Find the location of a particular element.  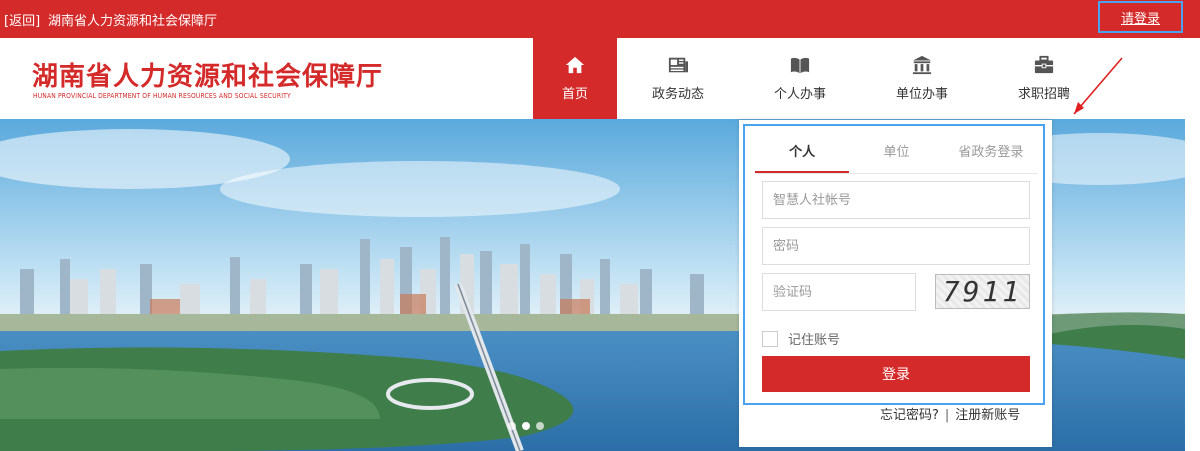

annotation-arrow is located at coordinates (1098, 86).